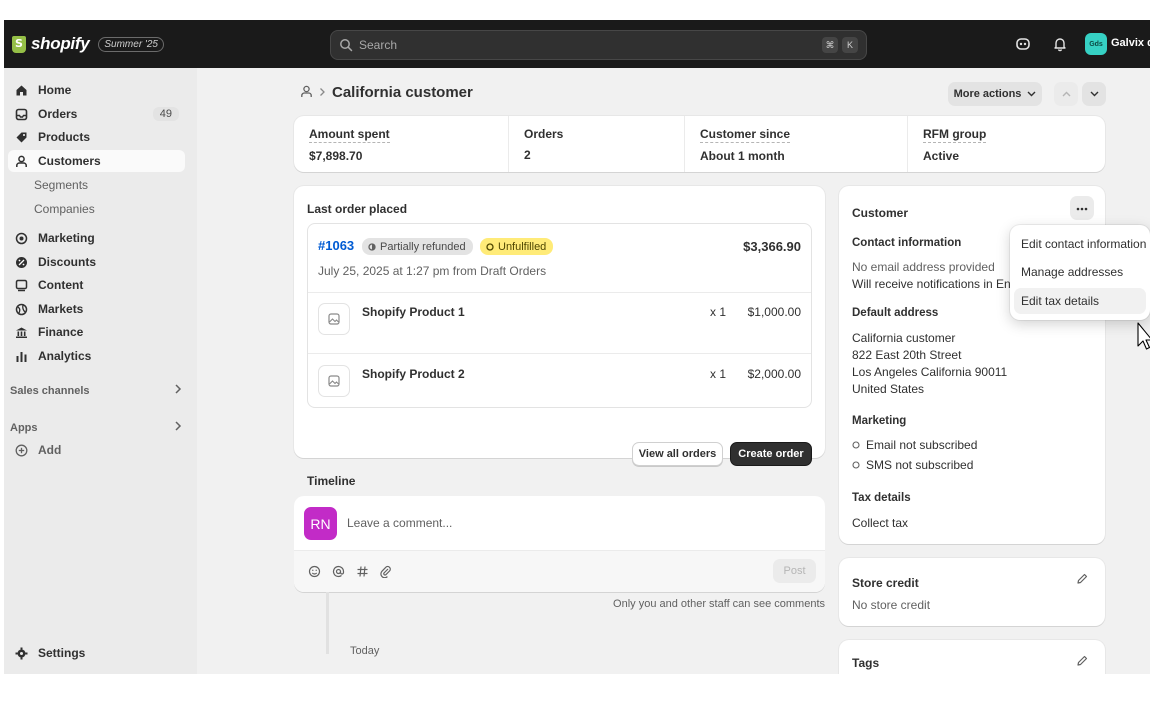  I want to click on emoji-icon, so click(314, 573).